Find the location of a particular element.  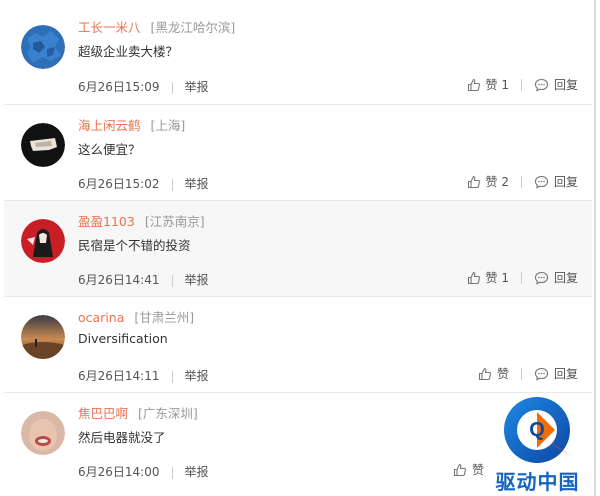

comment-actions: 赞 2 回复 is located at coordinates (522, 181).